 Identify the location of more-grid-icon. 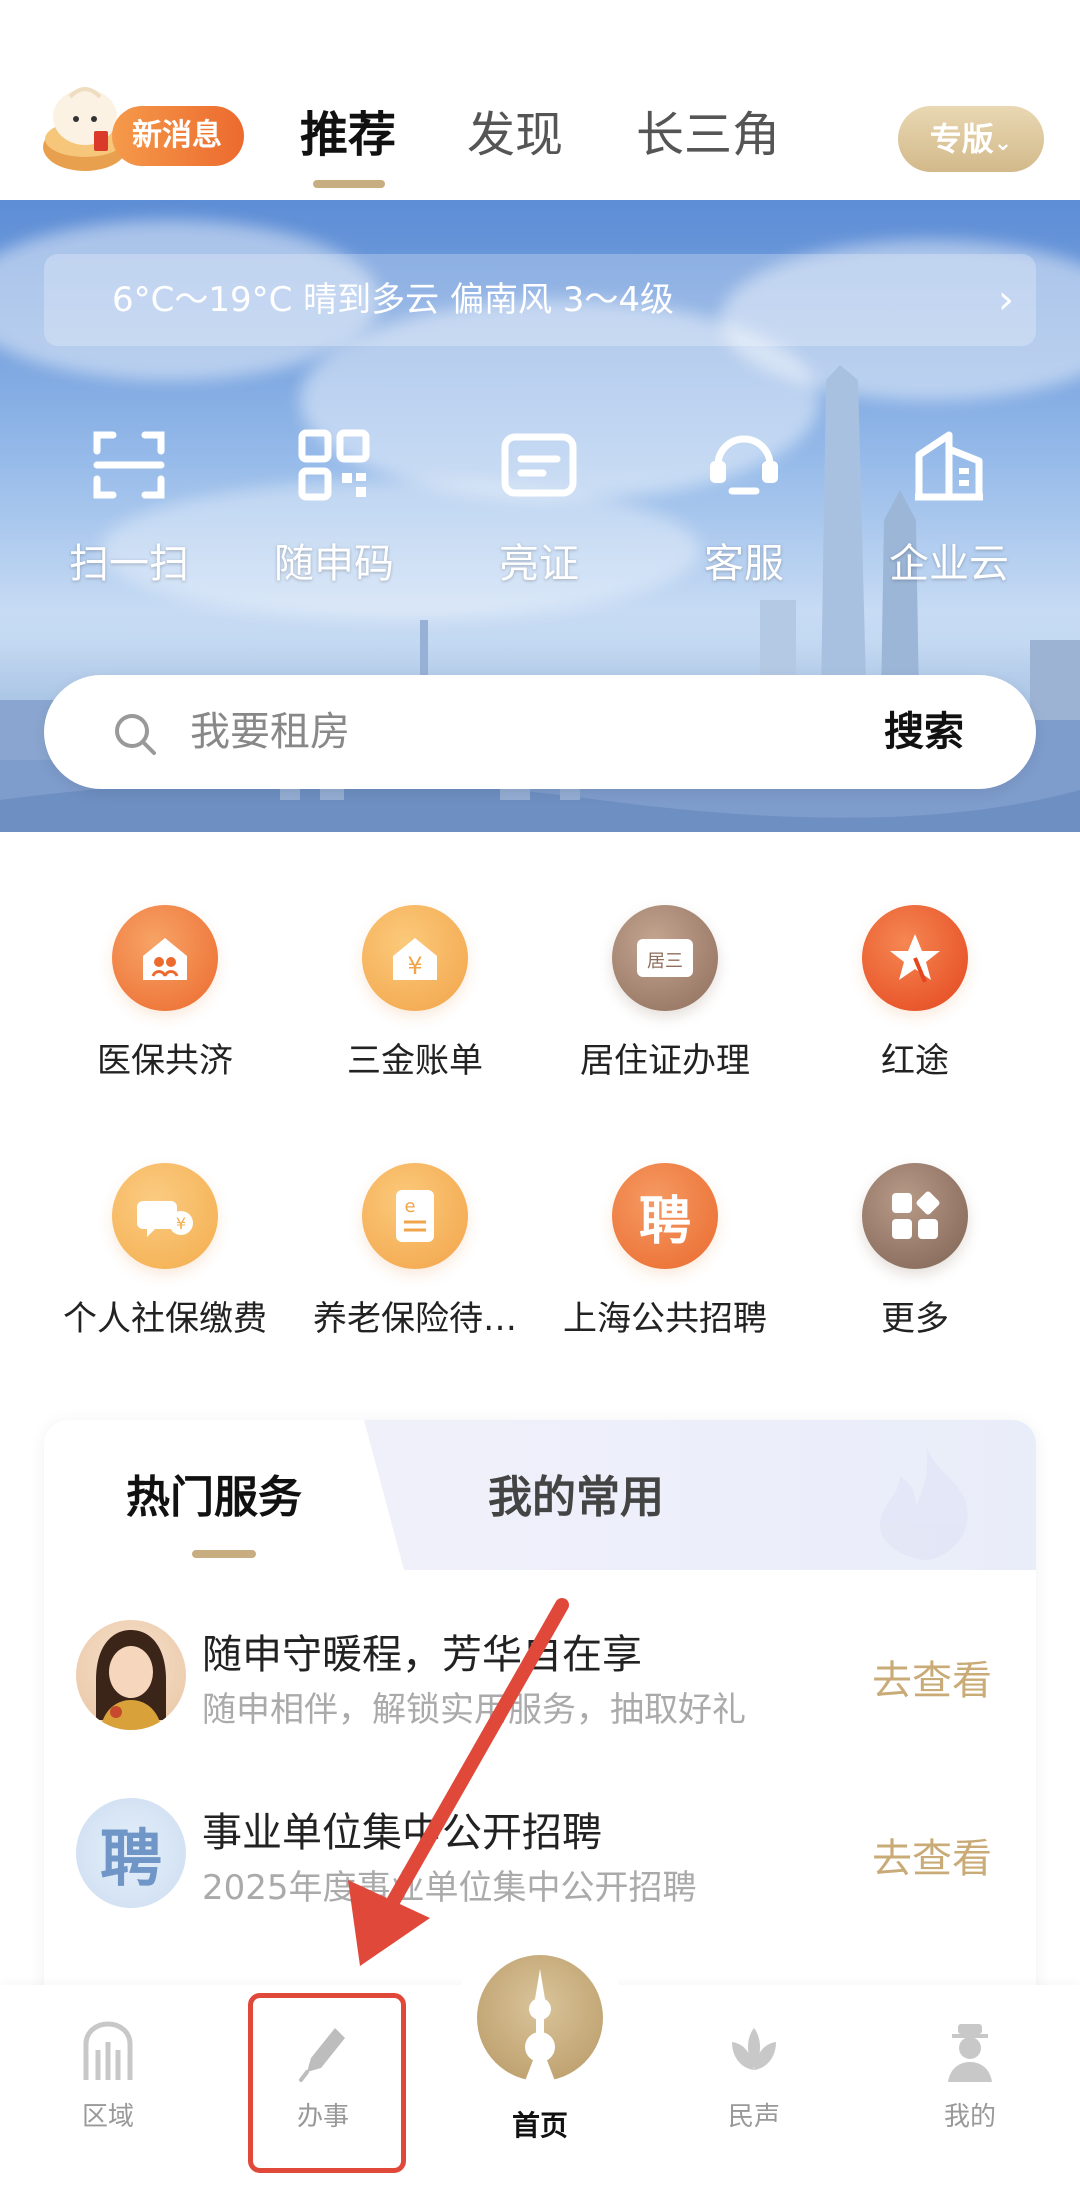
(915, 1216).